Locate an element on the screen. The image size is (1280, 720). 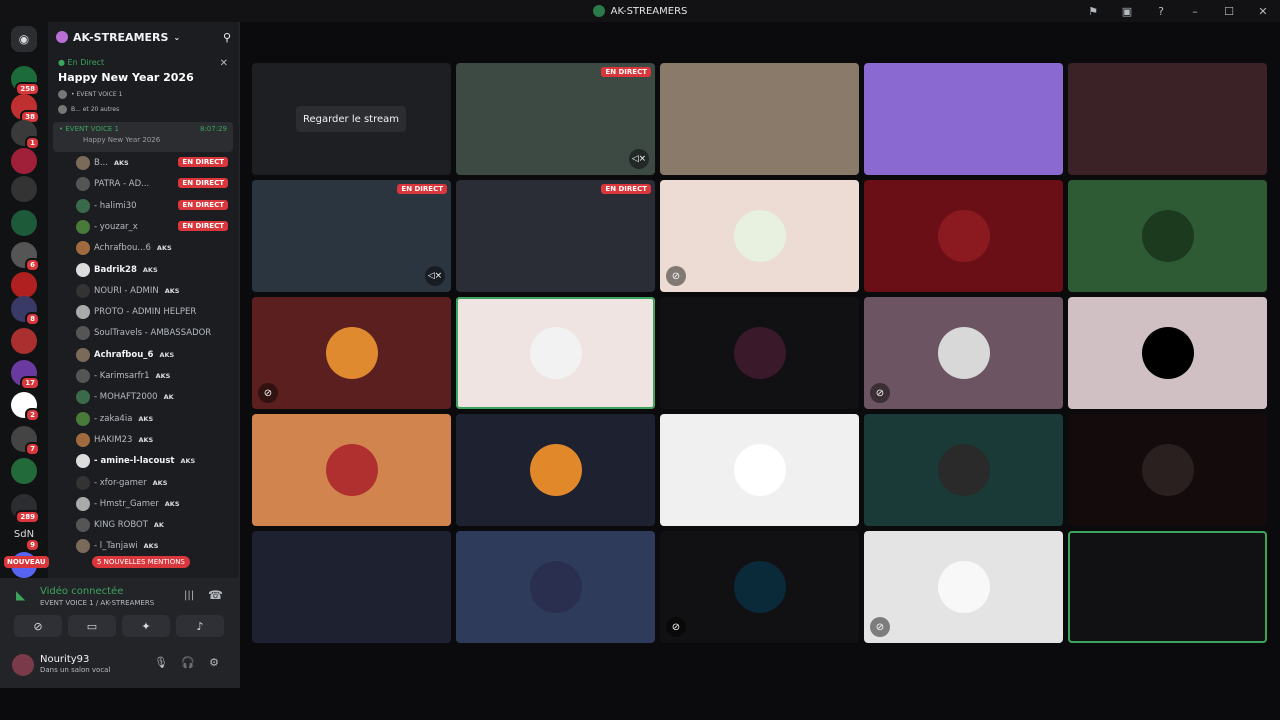
role-tag: AK is located at coordinates (168, 397).